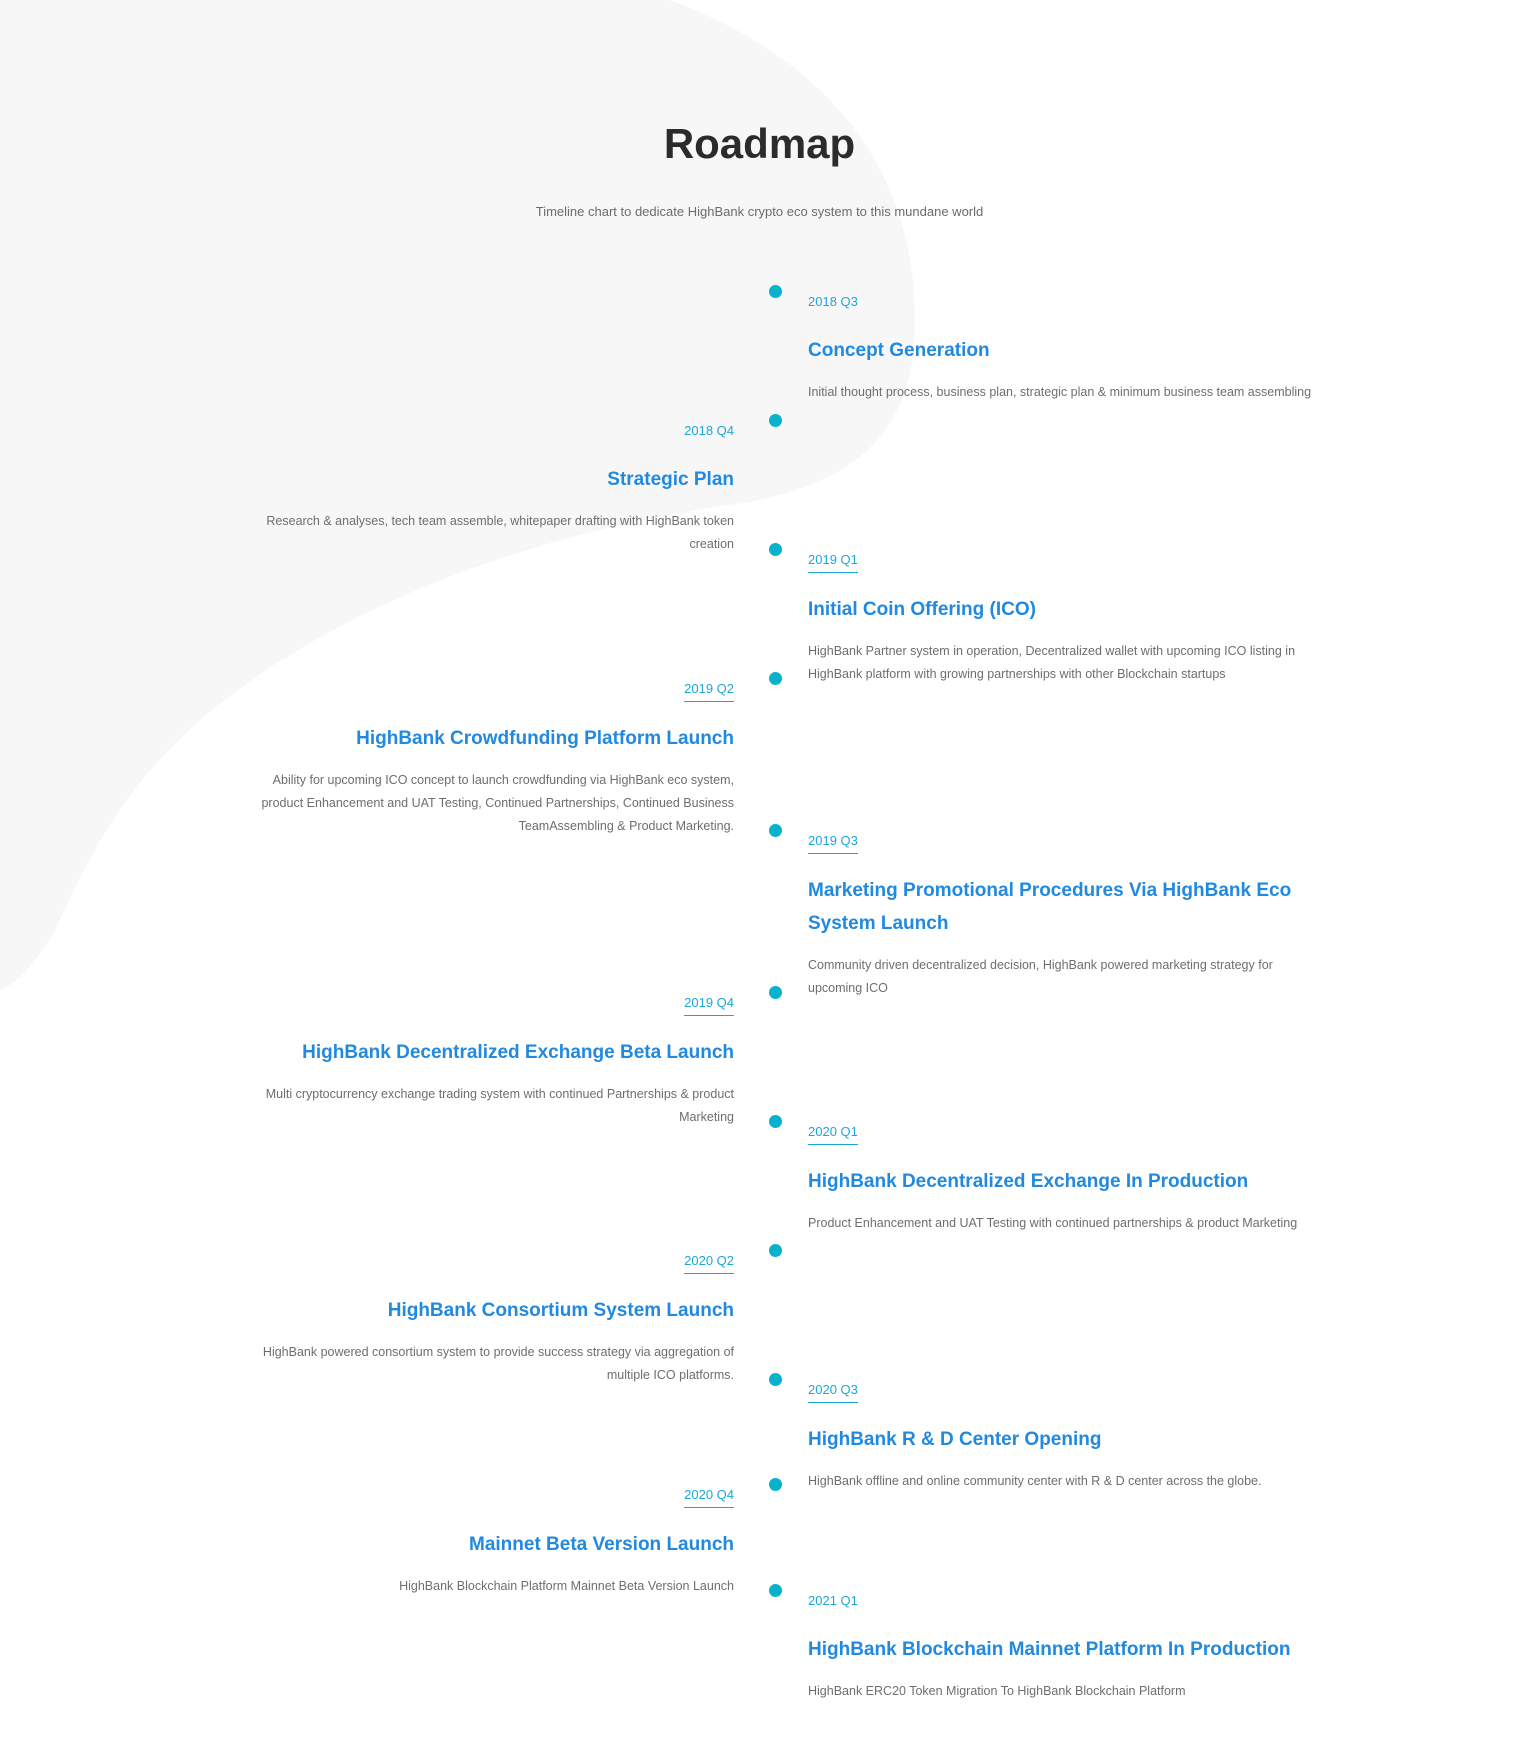  What do you see at coordinates (833, 844) in the screenshot?
I see `milestone-date: 2019 Q3` at bounding box center [833, 844].